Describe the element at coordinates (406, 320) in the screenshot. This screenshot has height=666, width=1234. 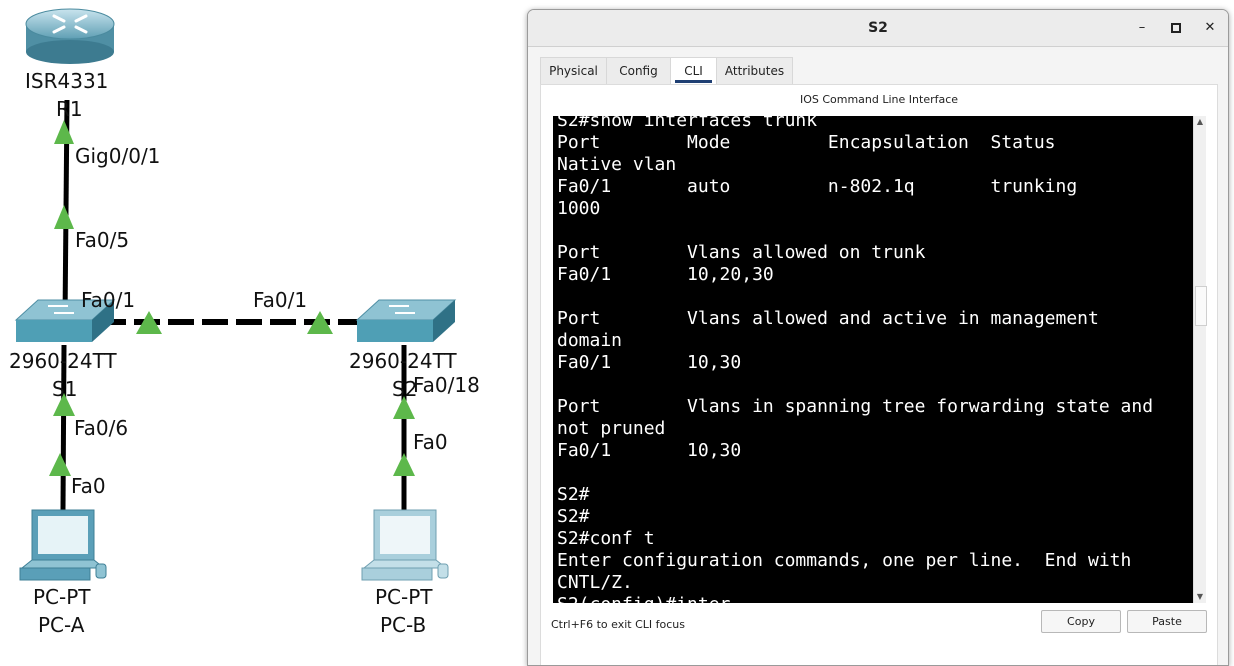
I see `switch-icon` at that location.